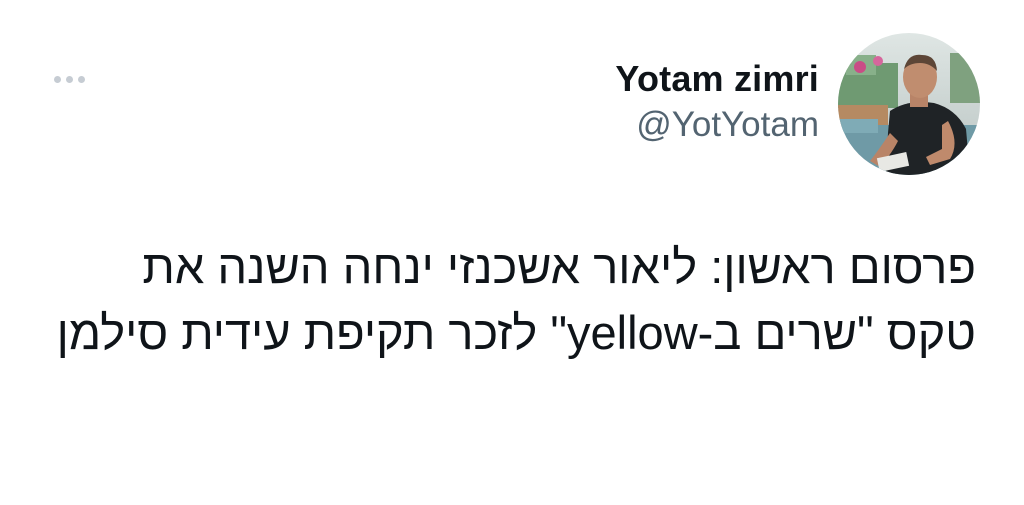 The width and height of the screenshot is (1024, 505). I want to click on author-info: Yotam zimri @YotYotam, so click(717, 102).